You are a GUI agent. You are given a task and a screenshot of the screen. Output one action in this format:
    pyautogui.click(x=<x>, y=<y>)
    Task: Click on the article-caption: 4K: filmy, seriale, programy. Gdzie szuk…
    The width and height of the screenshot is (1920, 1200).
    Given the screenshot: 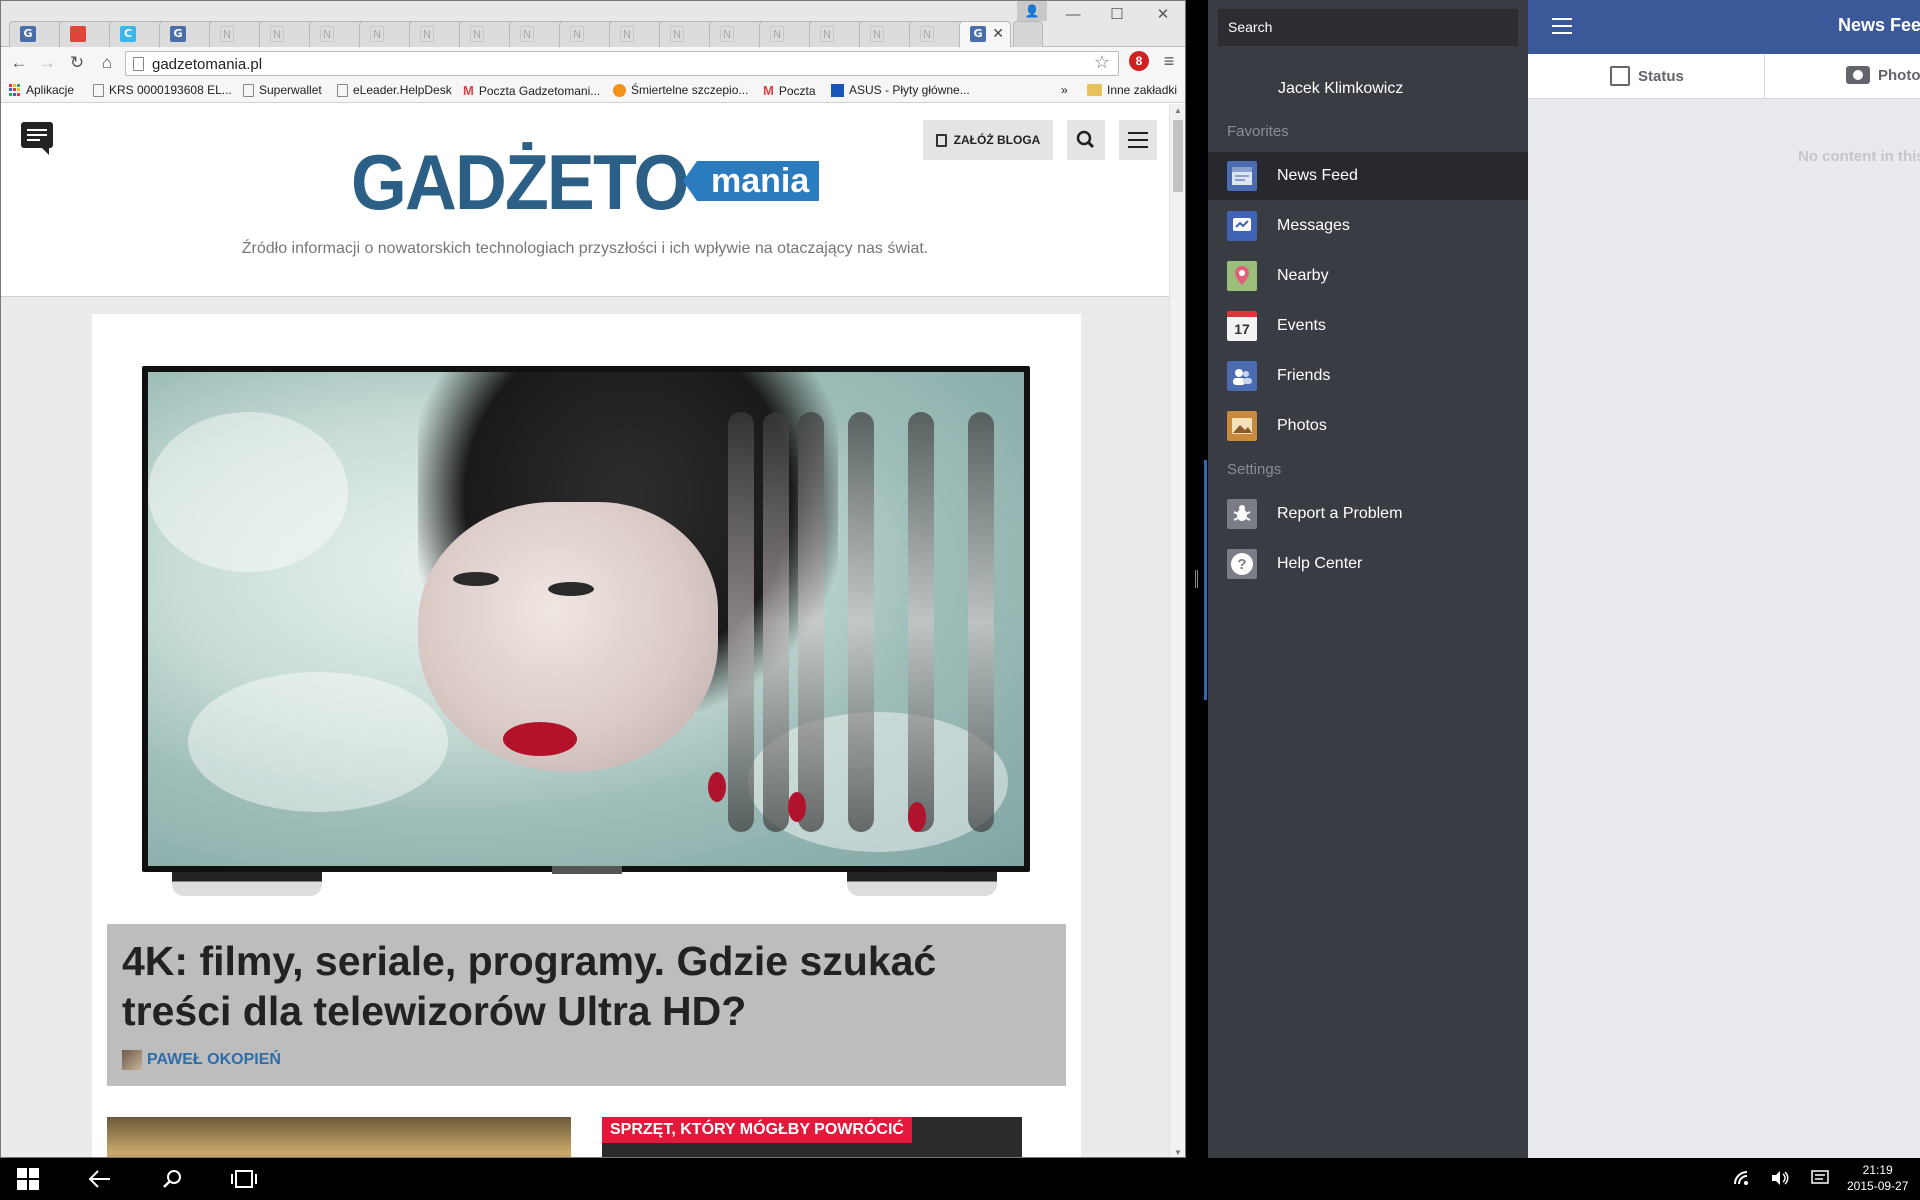 What is the action you would take?
    pyautogui.click(x=586, y=1005)
    